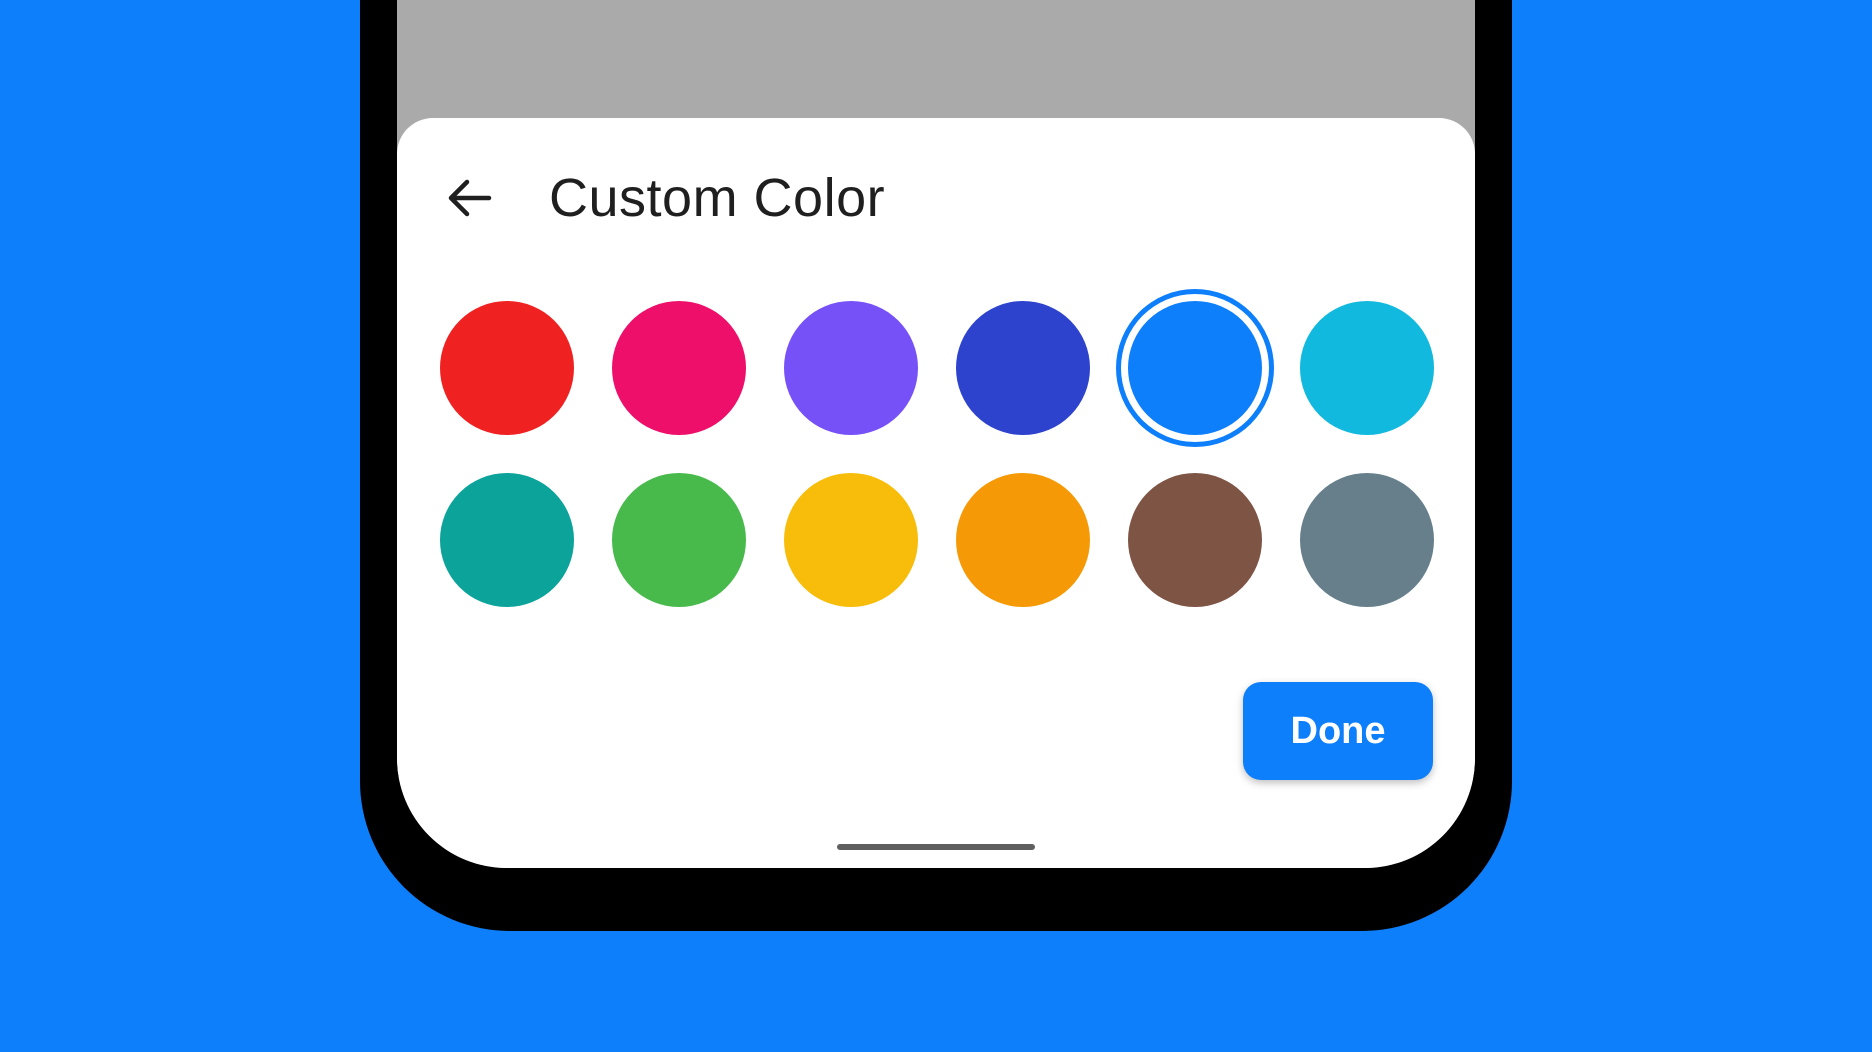  Describe the element at coordinates (1367, 368) in the screenshot. I see `color-swatch-cyan` at that location.